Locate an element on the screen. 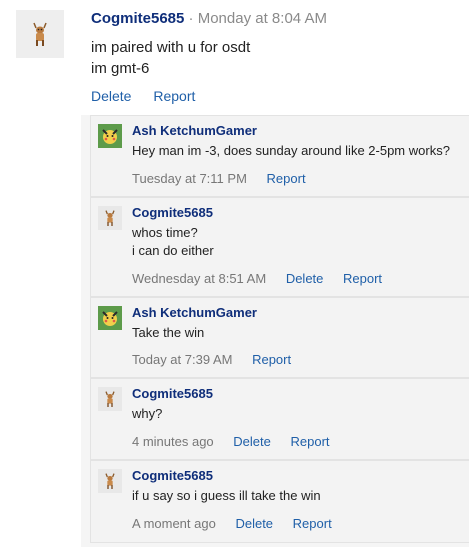 The width and height of the screenshot is (469, 547). post-header: Cogmite5685 · Monday at 8:04 AM is located at coordinates (209, 19).